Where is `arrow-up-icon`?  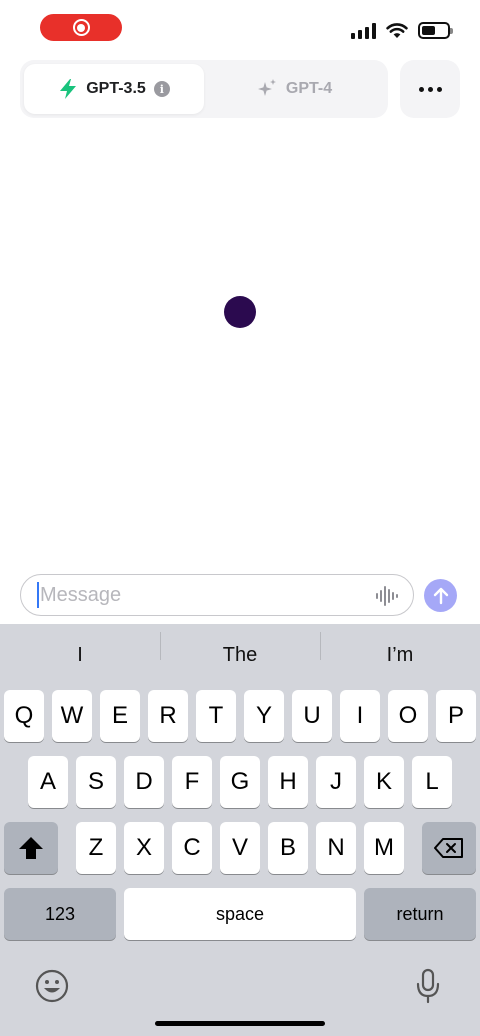 arrow-up-icon is located at coordinates (440, 595).